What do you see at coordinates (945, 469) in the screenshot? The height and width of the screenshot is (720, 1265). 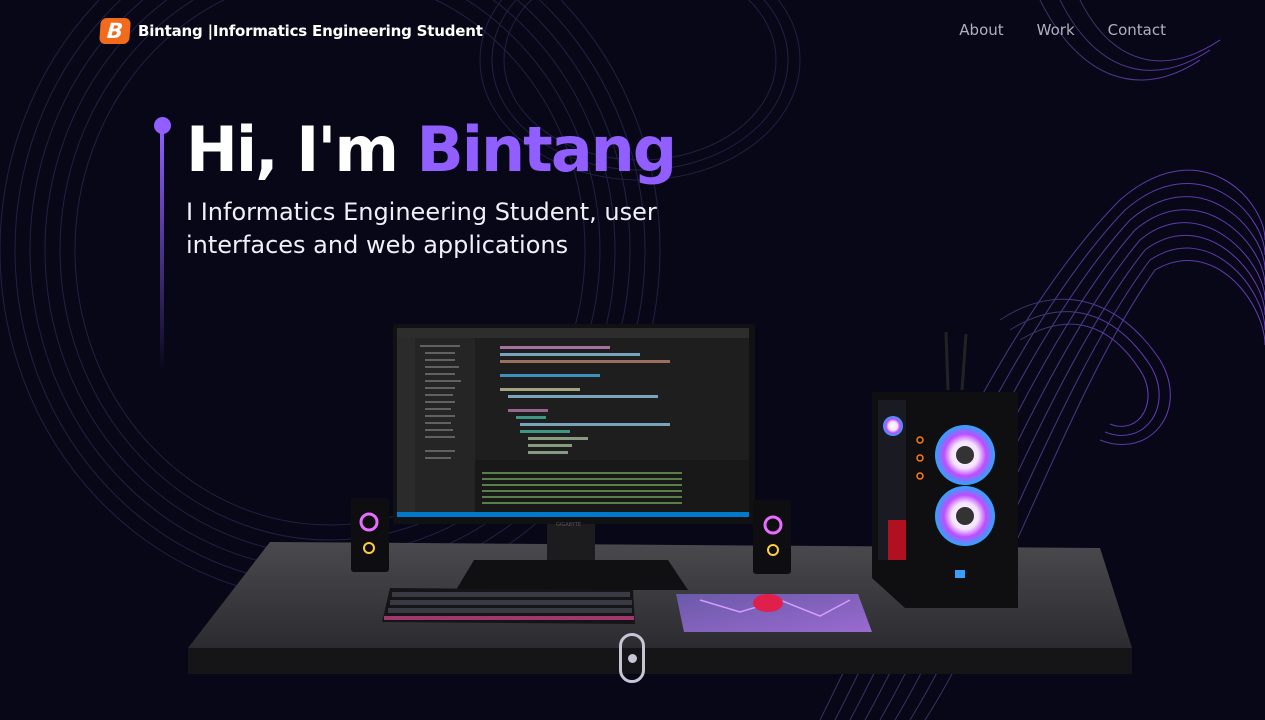 I see `pc-case` at bounding box center [945, 469].